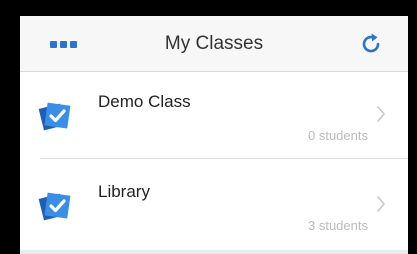 This screenshot has height=254, width=417. Describe the element at coordinates (224, 158) in the screenshot. I see `row-divider` at that location.